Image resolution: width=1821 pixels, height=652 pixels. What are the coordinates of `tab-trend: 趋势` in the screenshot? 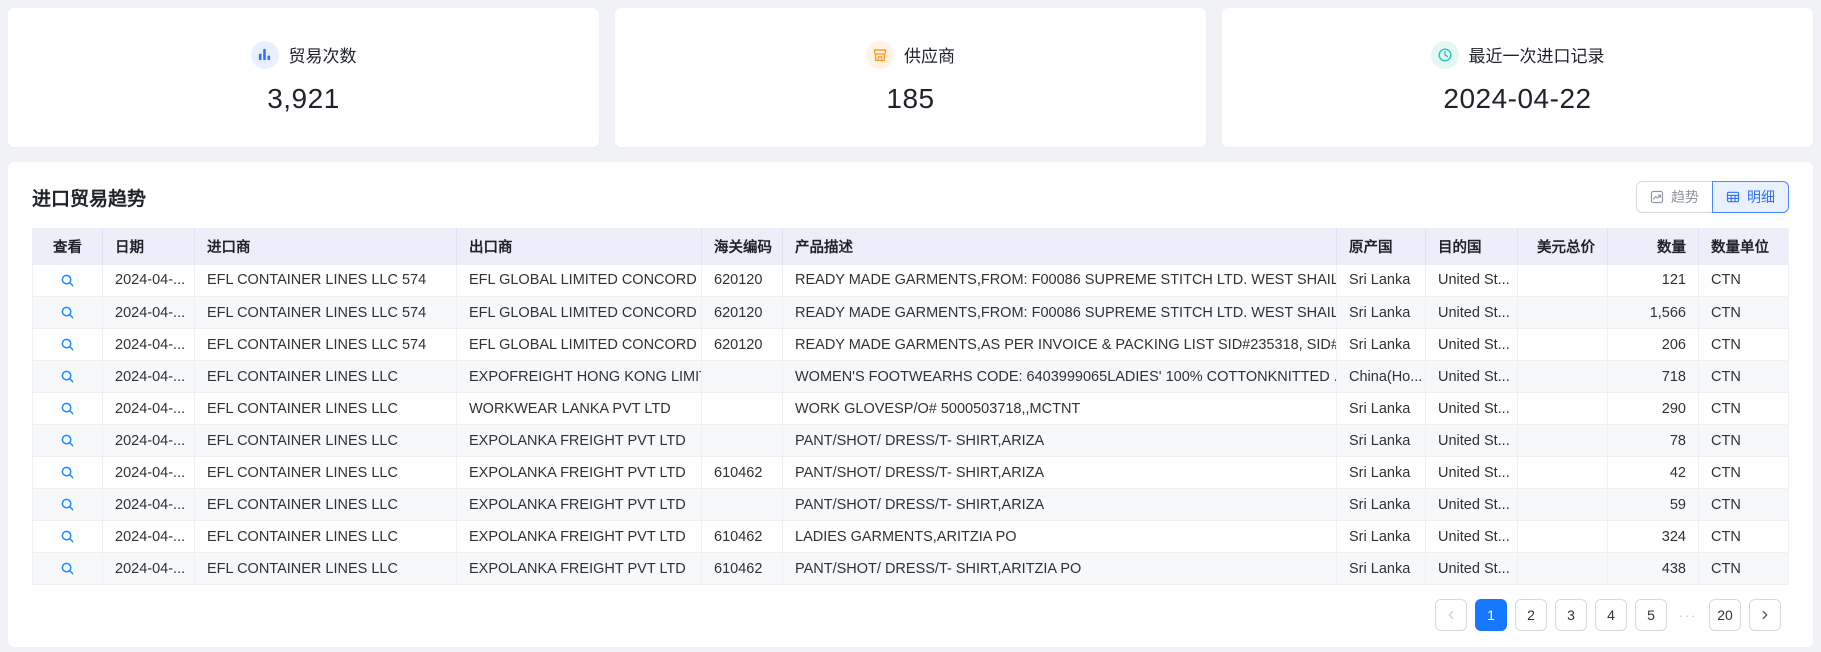 It's located at (1674, 197).